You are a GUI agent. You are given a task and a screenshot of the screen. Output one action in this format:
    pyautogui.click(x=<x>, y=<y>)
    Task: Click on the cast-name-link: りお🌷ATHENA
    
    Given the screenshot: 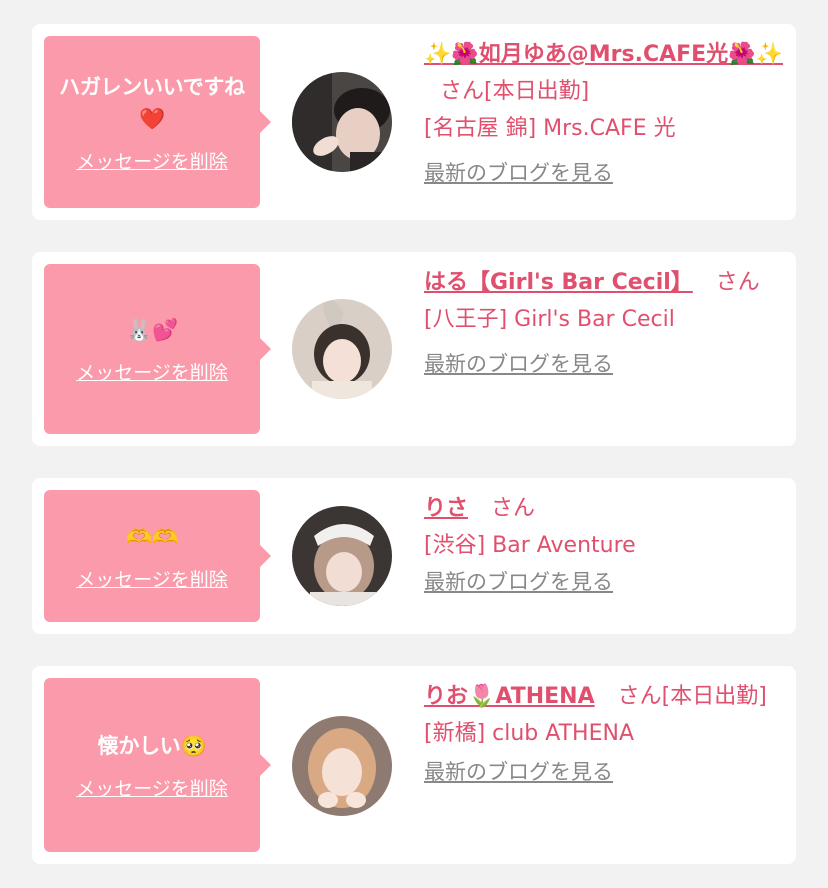 What is the action you would take?
    pyautogui.click(x=509, y=696)
    